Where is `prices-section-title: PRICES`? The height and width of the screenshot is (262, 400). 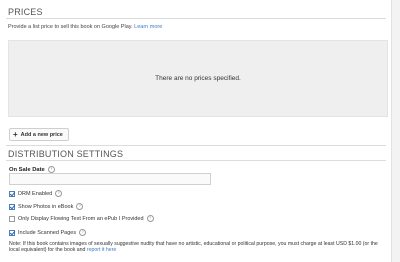
prices-section-title: PRICES is located at coordinates (25, 12).